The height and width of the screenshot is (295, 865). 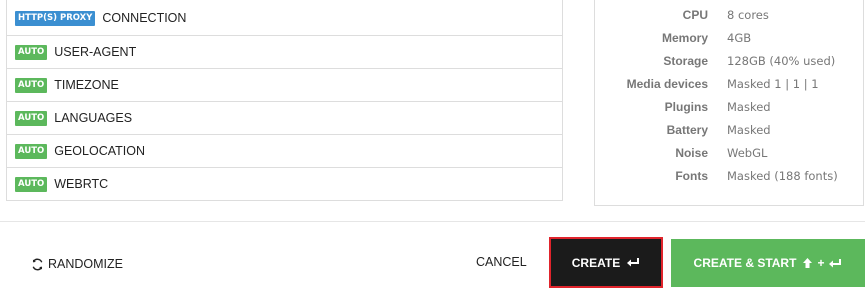 What do you see at coordinates (691, 176) in the screenshot?
I see `fingerprint-label: Fonts` at bounding box center [691, 176].